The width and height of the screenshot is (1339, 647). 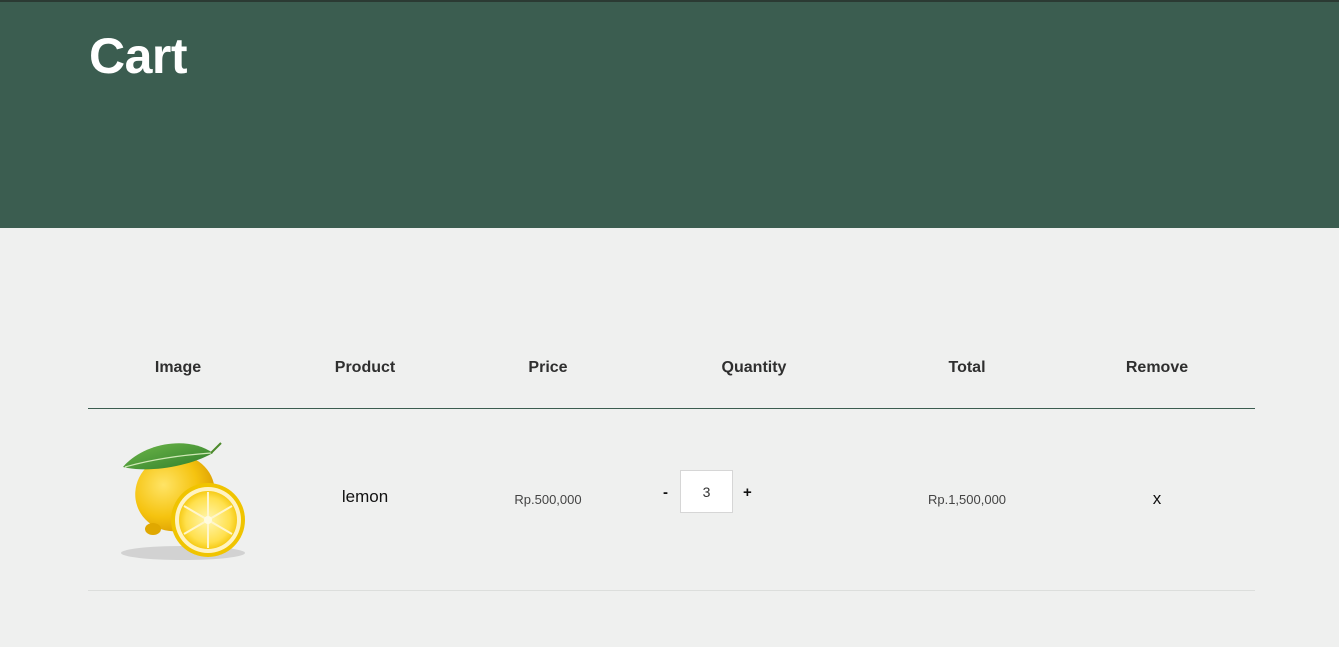 I want to click on column-header-remove: Remove, so click(x=1157, y=367).